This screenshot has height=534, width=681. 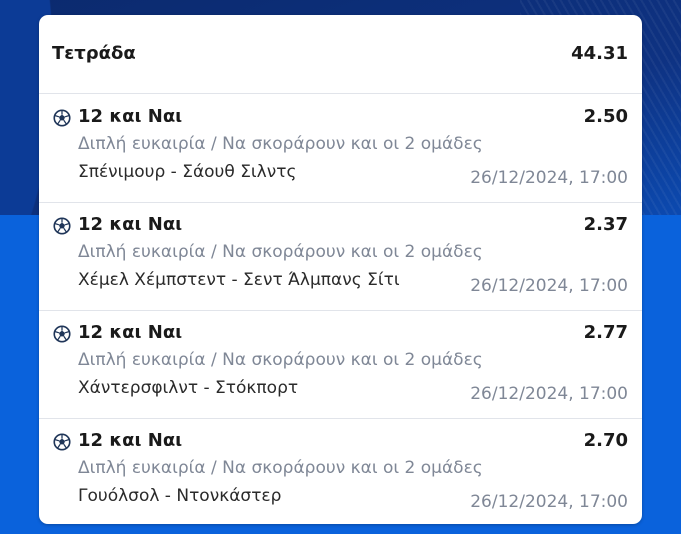 What do you see at coordinates (94, 53) in the screenshot?
I see `bet-type-title: Τετράδα` at bounding box center [94, 53].